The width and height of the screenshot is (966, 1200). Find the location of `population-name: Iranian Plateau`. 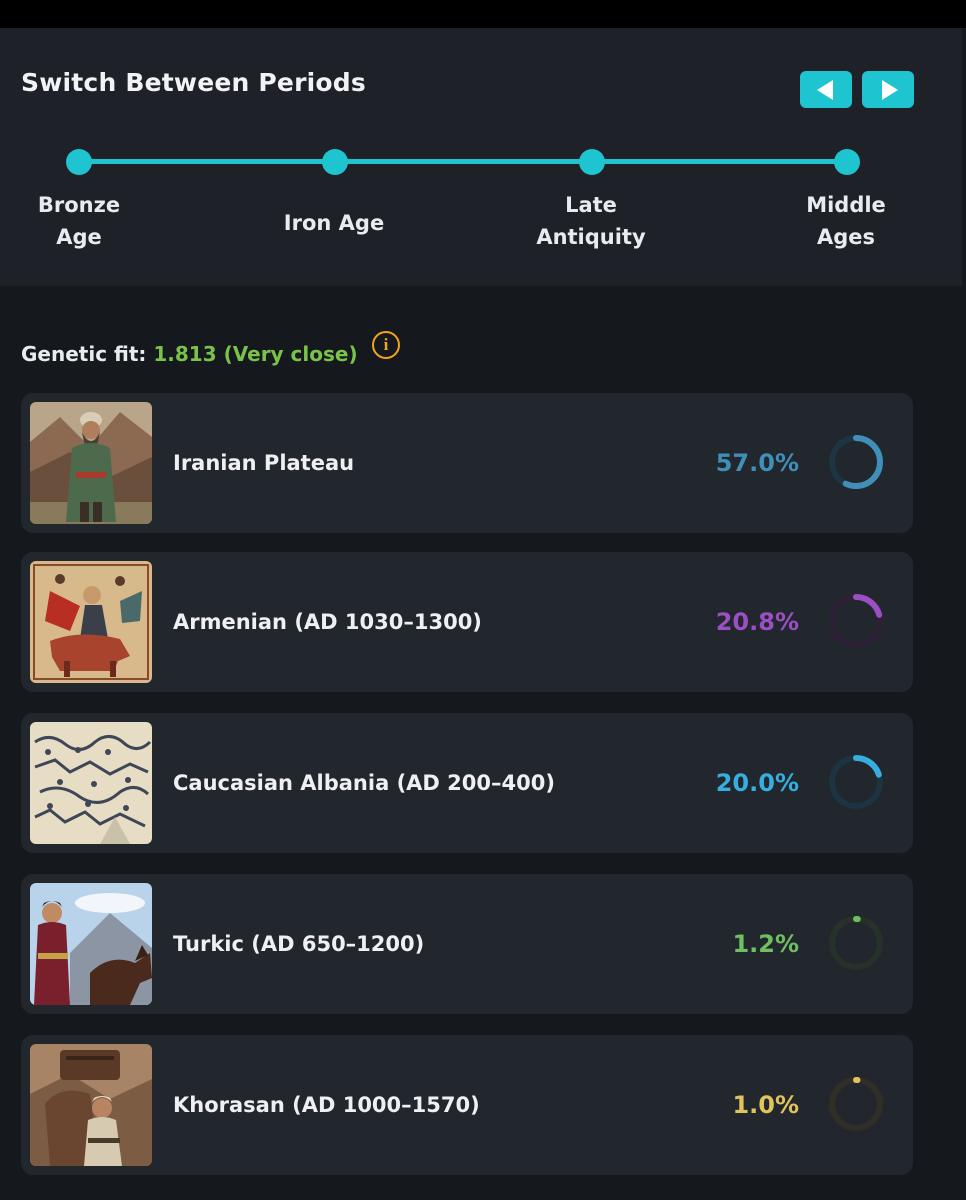

population-name: Iranian Plateau is located at coordinates (264, 463).